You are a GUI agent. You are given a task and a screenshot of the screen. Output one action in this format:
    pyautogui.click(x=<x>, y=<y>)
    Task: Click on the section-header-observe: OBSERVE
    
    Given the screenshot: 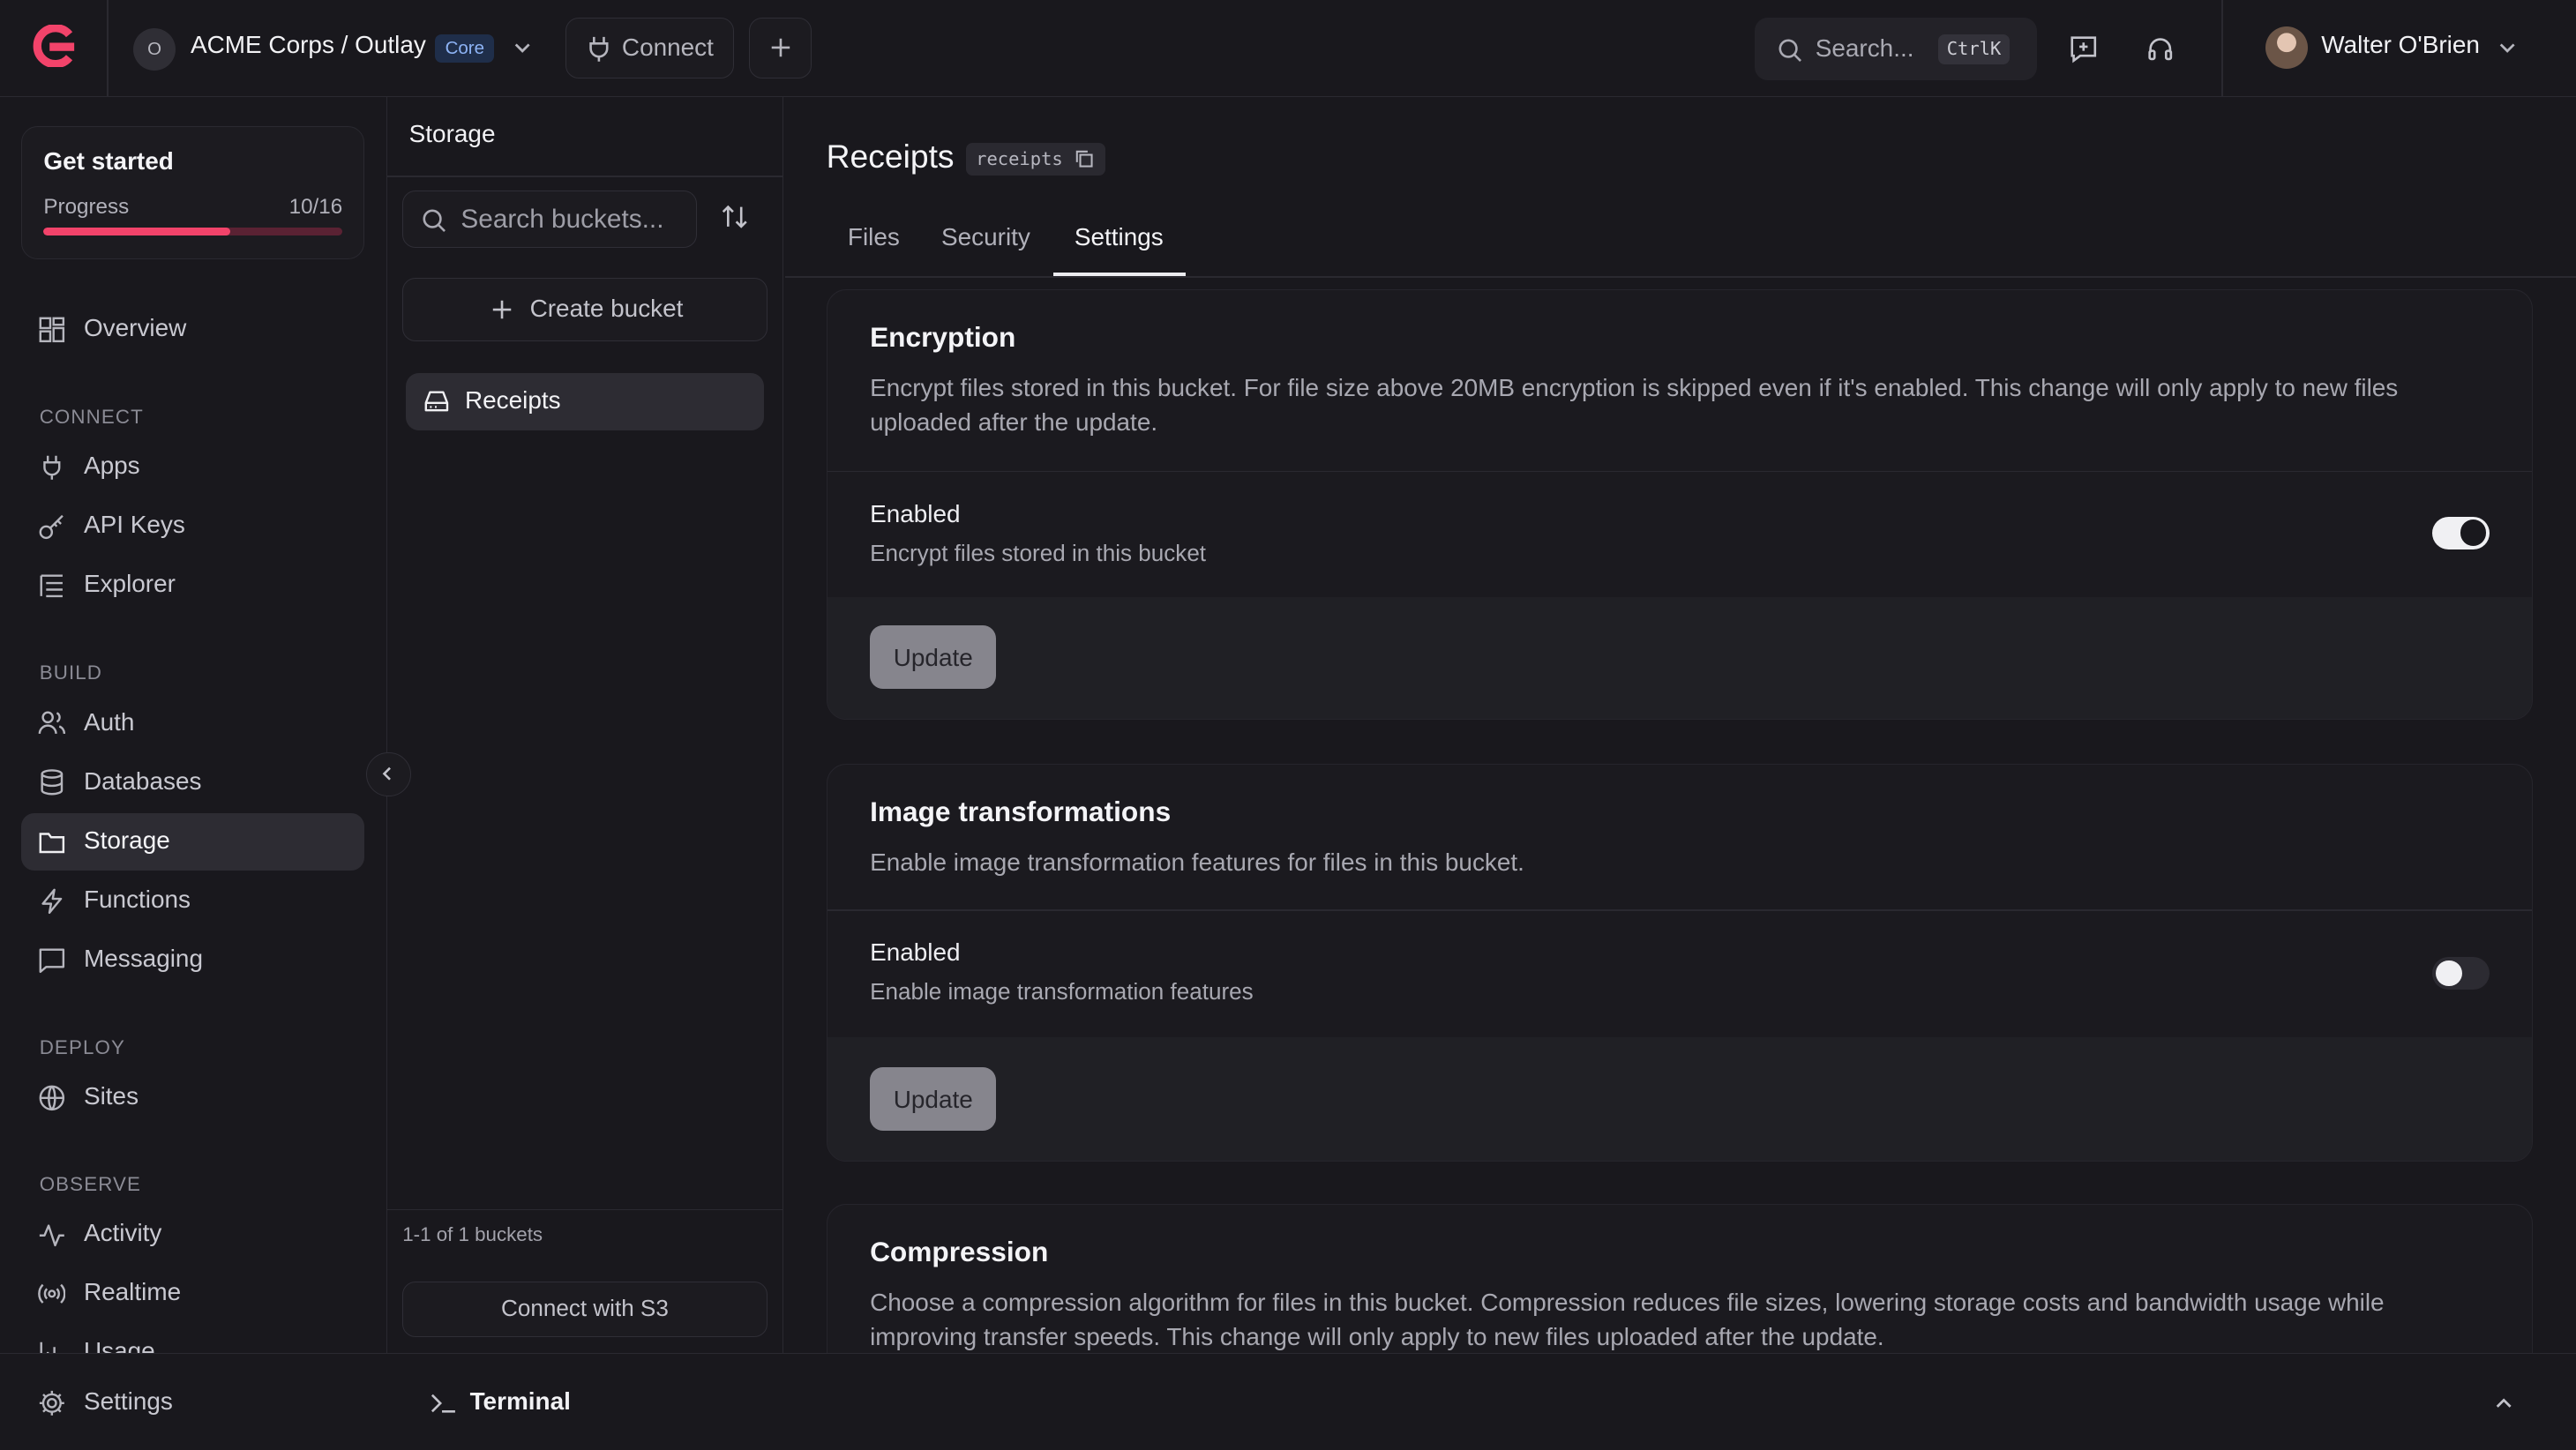 What is the action you would take?
    pyautogui.click(x=91, y=1183)
    